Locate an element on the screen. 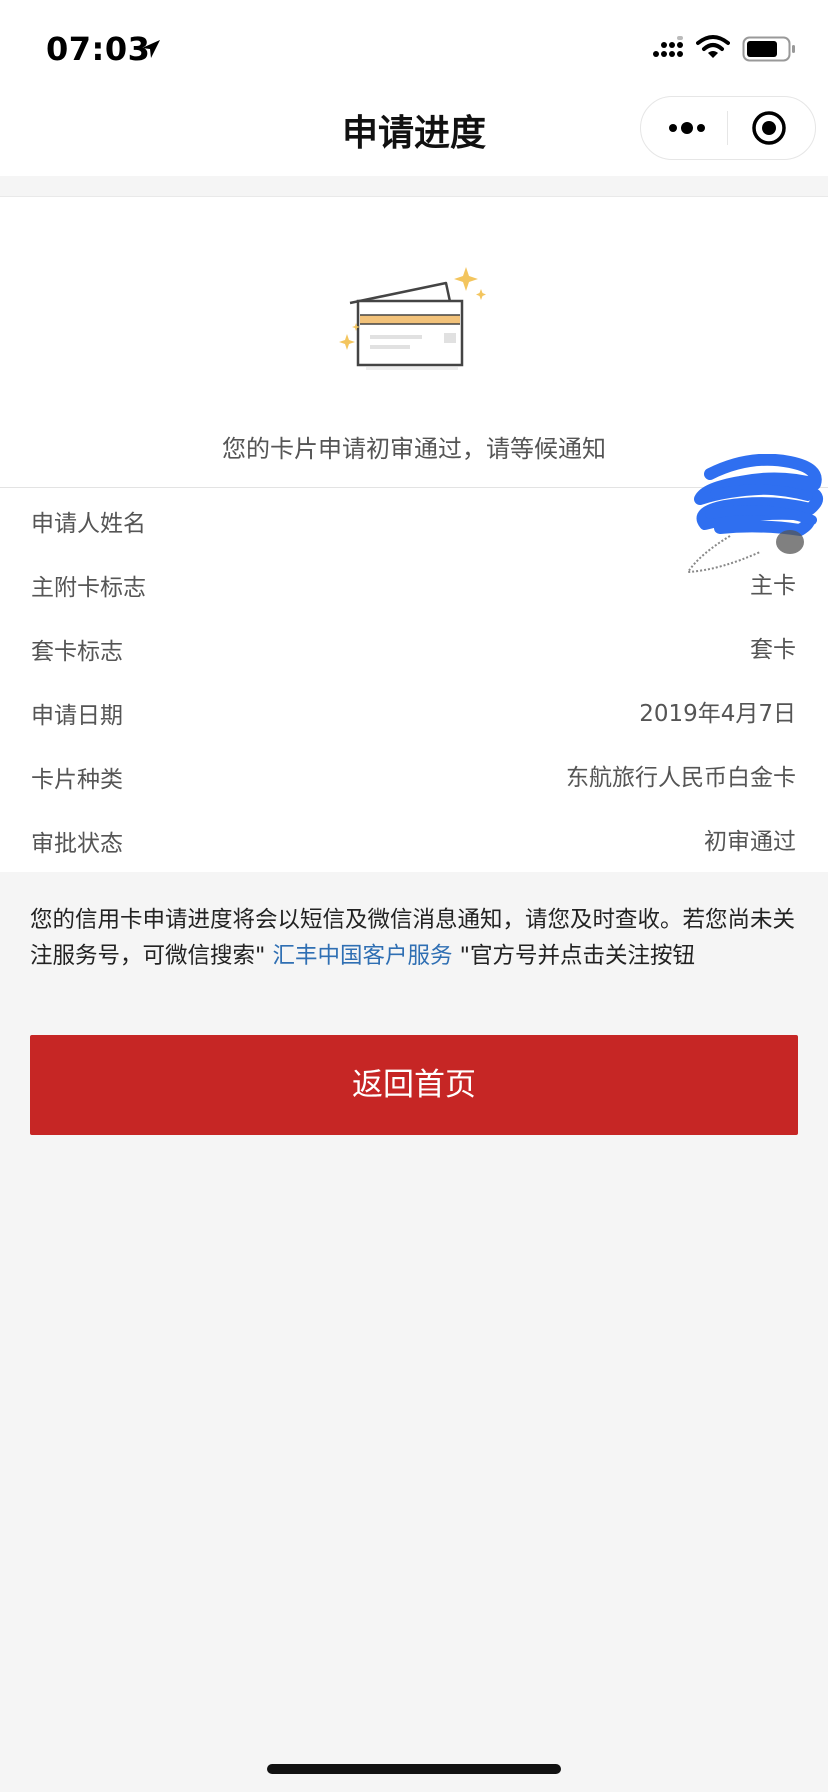 This screenshot has height=1792, width=828. detail-label: 卡片种类 is located at coordinates (77, 780).